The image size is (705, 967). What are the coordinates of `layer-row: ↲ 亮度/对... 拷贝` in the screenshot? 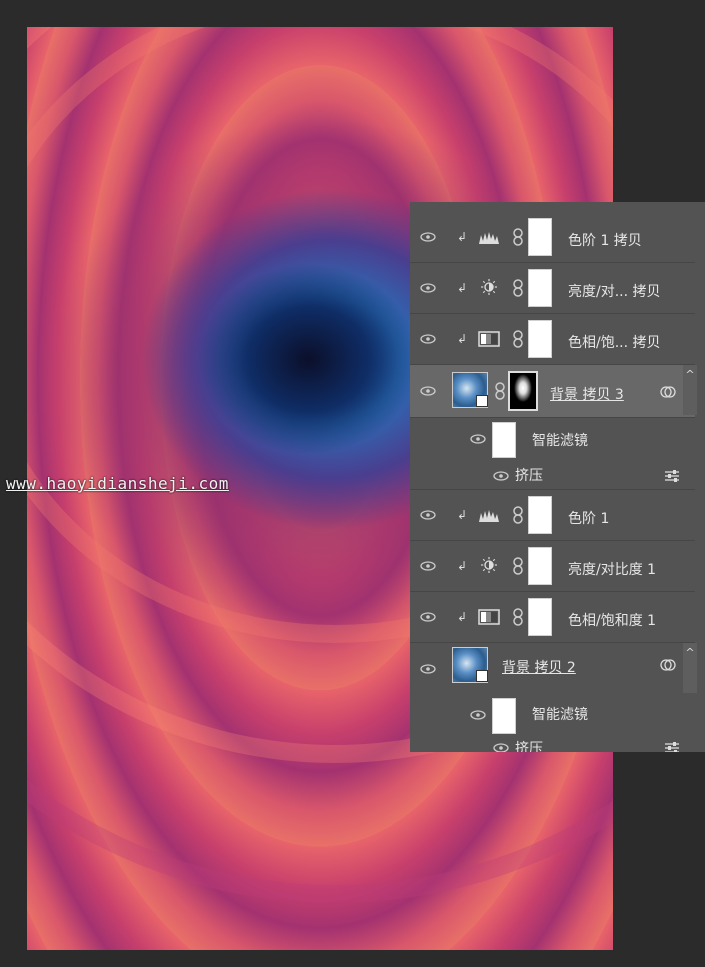 It's located at (552, 288).